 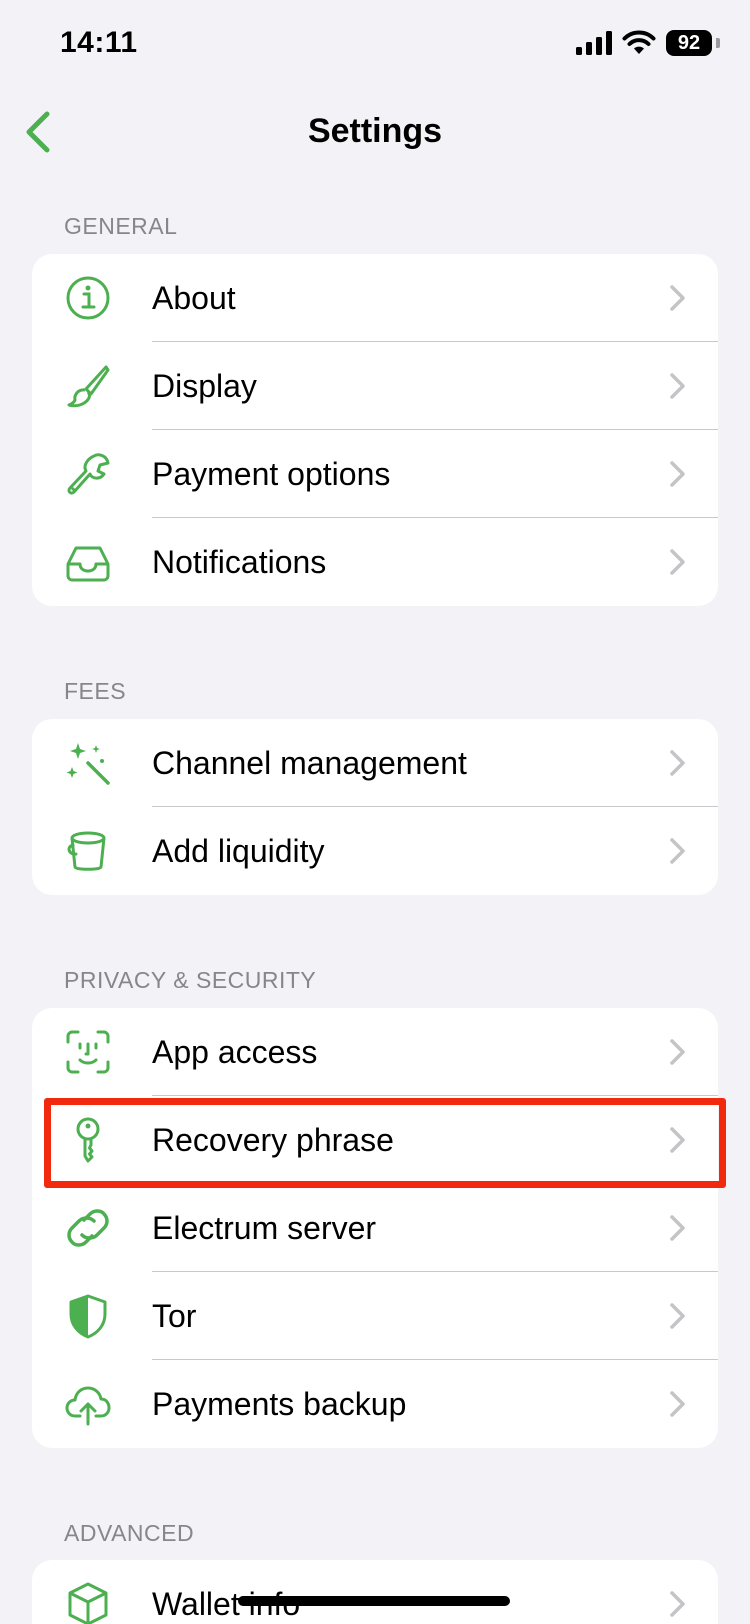 I want to click on status-time: 14:11, so click(x=99, y=42).